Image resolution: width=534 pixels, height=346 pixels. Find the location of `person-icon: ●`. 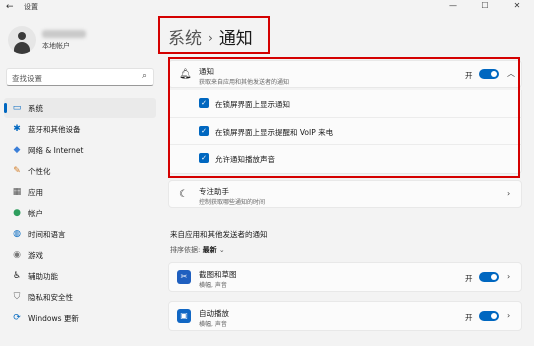

person-icon: ● is located at coordinates (17, 213).